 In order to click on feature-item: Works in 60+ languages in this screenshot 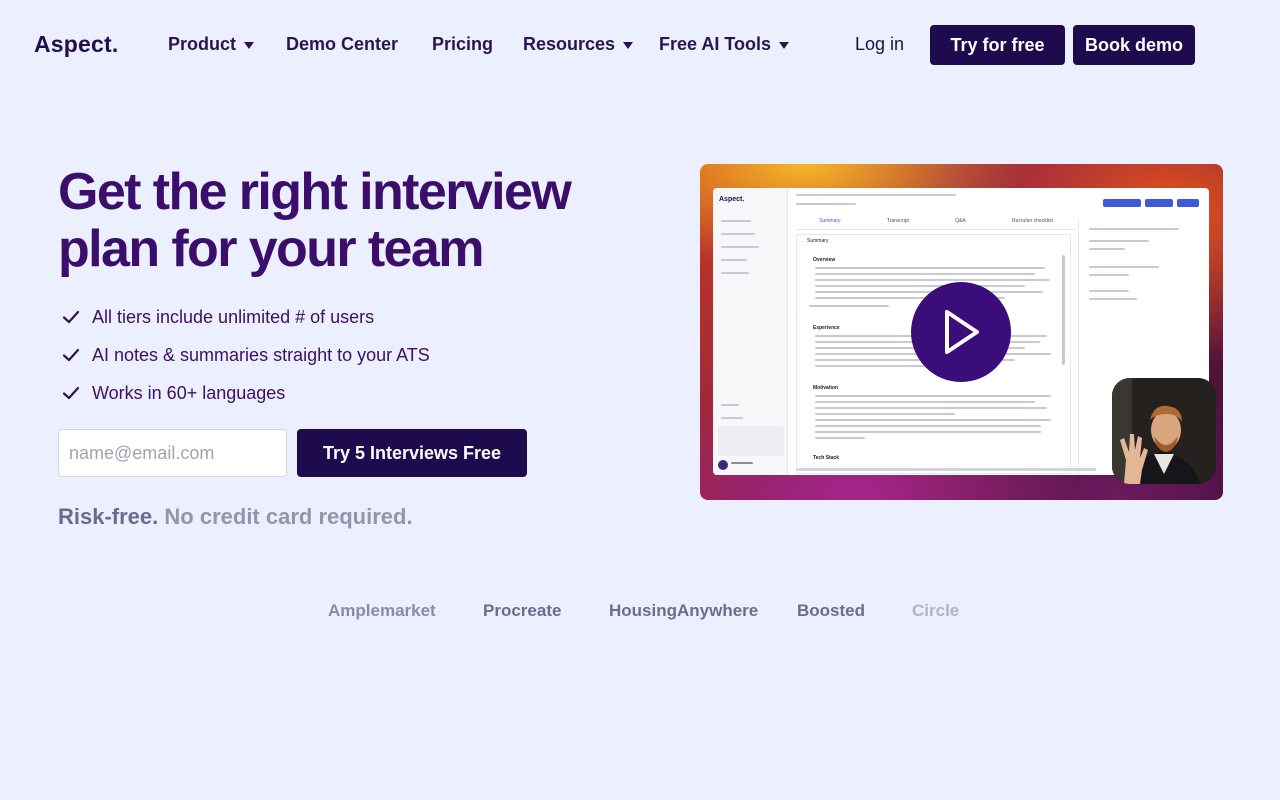, I will do `click(246, 393)`.